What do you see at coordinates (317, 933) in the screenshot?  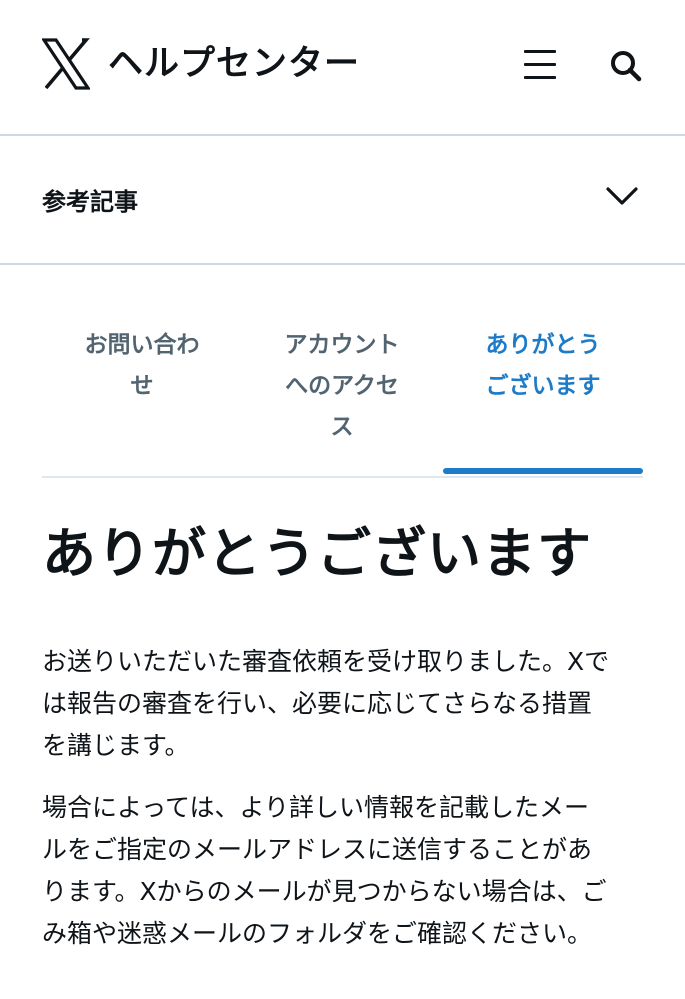 I see `paragraph-line: み箱や迷惑メールのフォルダをご確認ください。` at bounding box center [317, 933].